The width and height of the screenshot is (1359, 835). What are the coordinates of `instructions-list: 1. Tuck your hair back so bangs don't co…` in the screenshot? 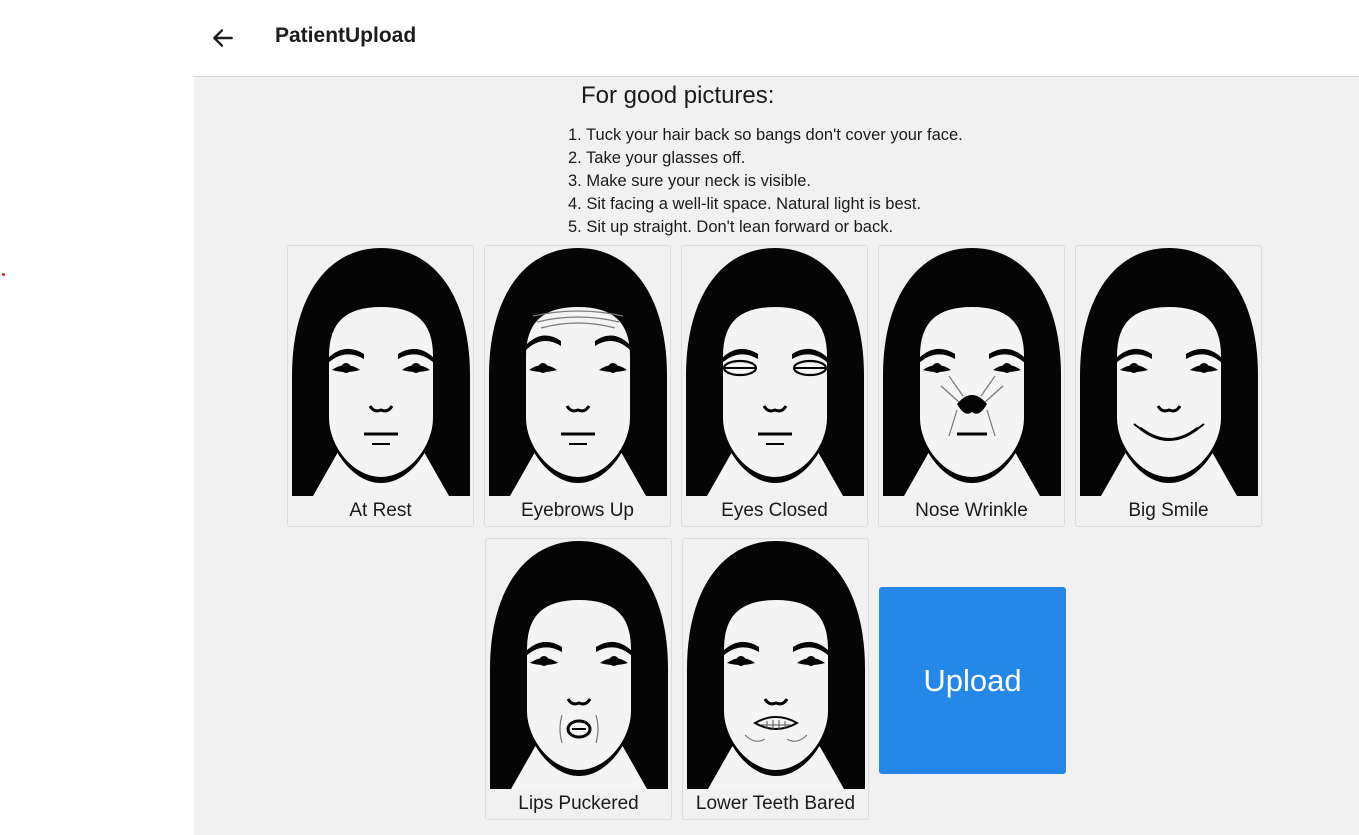 It's located at (765, 181).